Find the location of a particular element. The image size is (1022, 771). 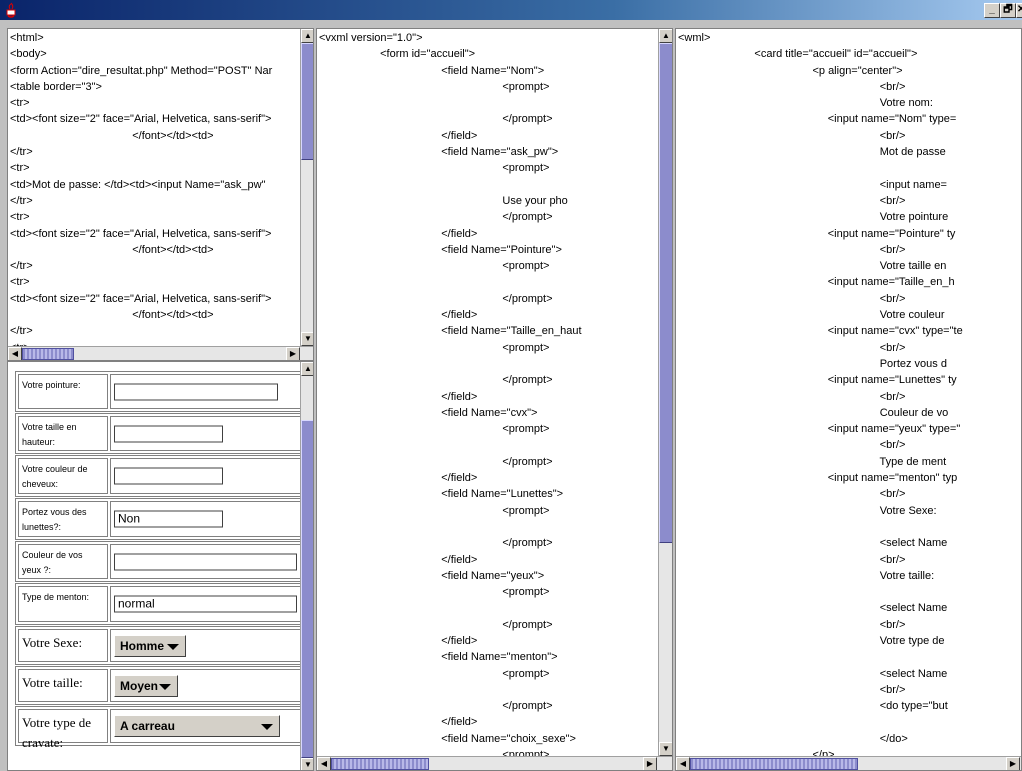

select-dropdown: A carreau is located at coordinates (197, 726).